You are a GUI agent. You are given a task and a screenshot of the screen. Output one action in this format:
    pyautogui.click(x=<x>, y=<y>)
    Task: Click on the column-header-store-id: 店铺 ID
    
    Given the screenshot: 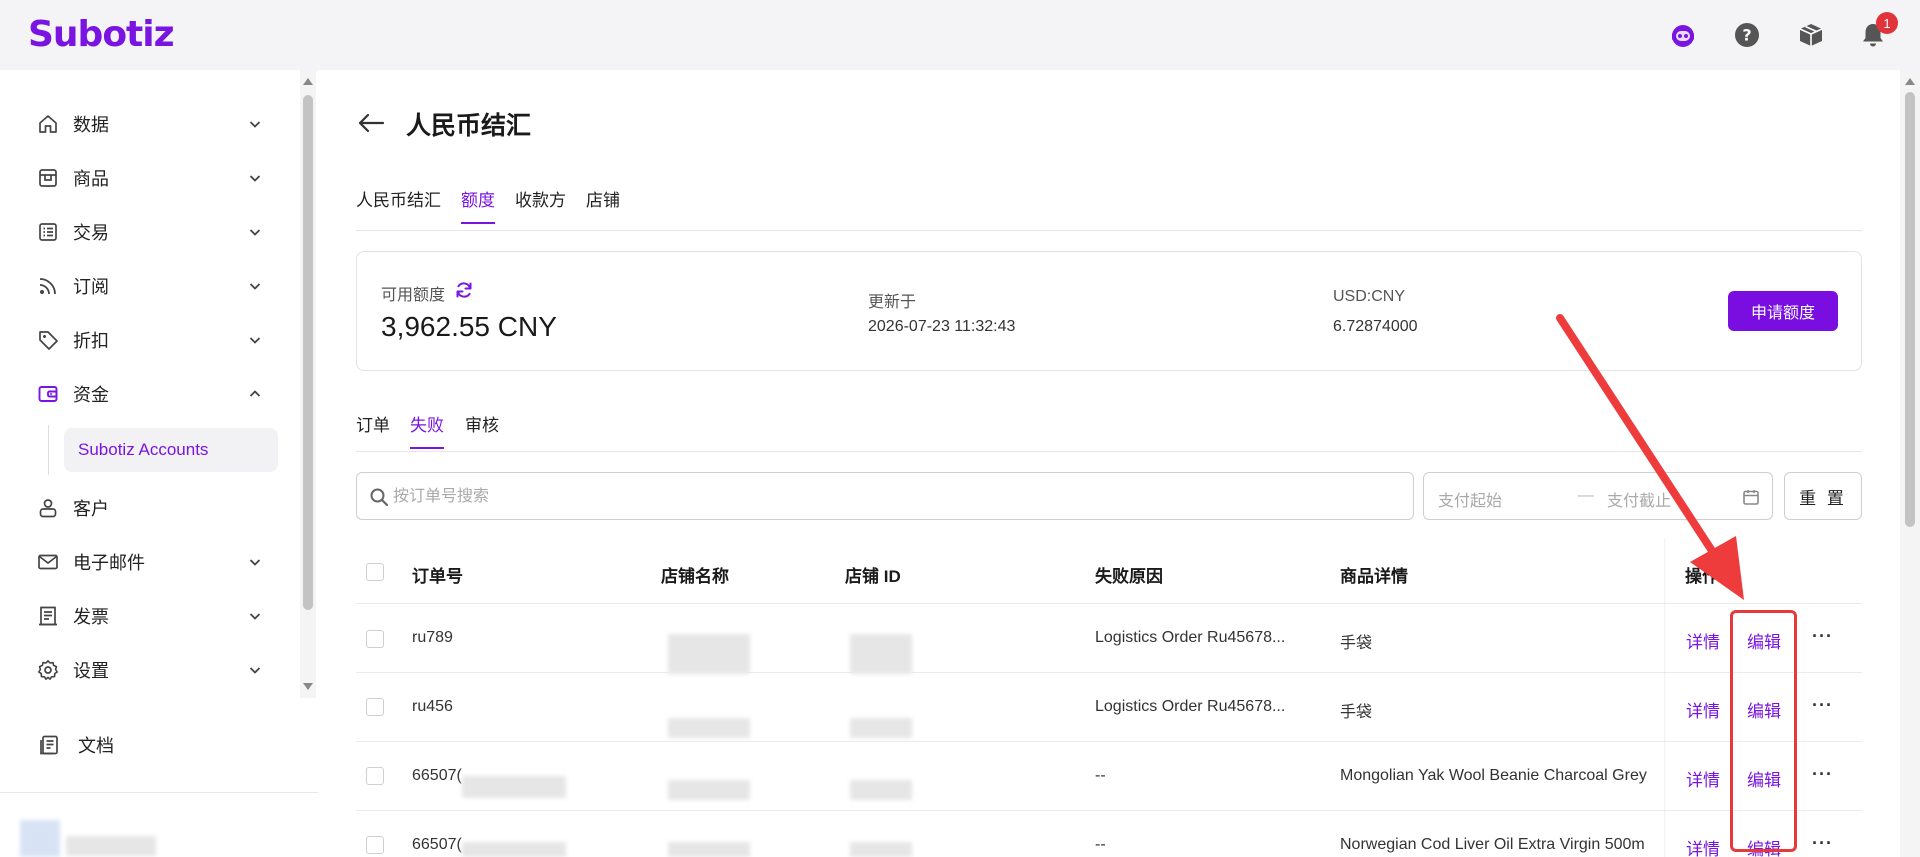 What is the action you would take?
    pyautogui.click(x=873, y=576)
    